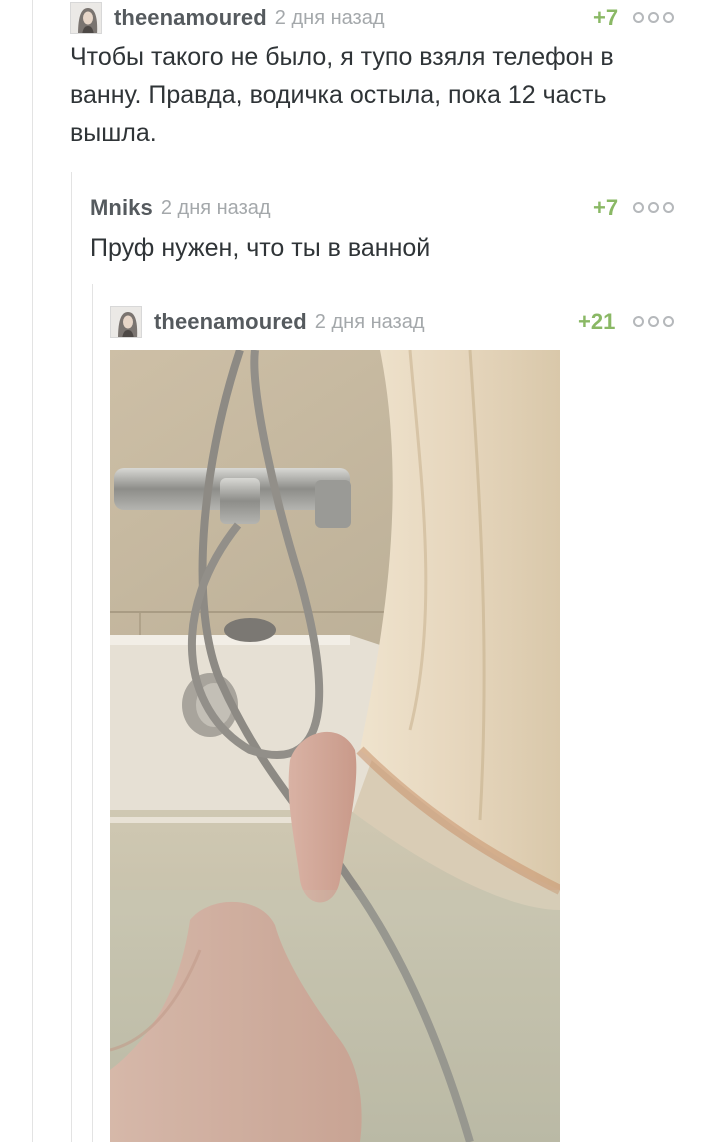 The height and width of the screenshot is (1142, 720). What do you see at coordinates (597, 321) in the screenshot?
I see `comment-rating: +21` at bounding box center [597, 321].